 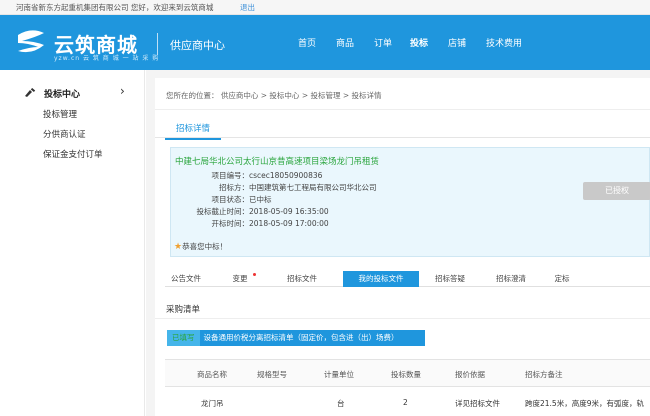 What do you see at coordinates (616, 191) in the screenshot?
I see `status-button: 已授权` at bounding box center [616, 191].